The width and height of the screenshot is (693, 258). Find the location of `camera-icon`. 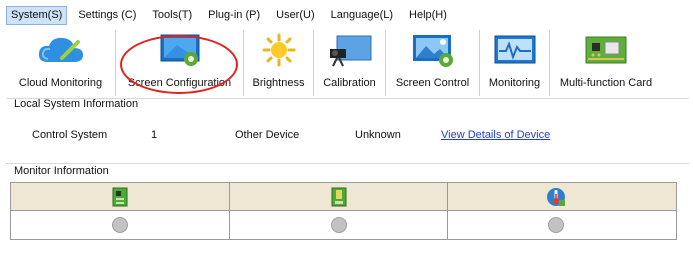

camera-icon is located at coordinates (350, 50).